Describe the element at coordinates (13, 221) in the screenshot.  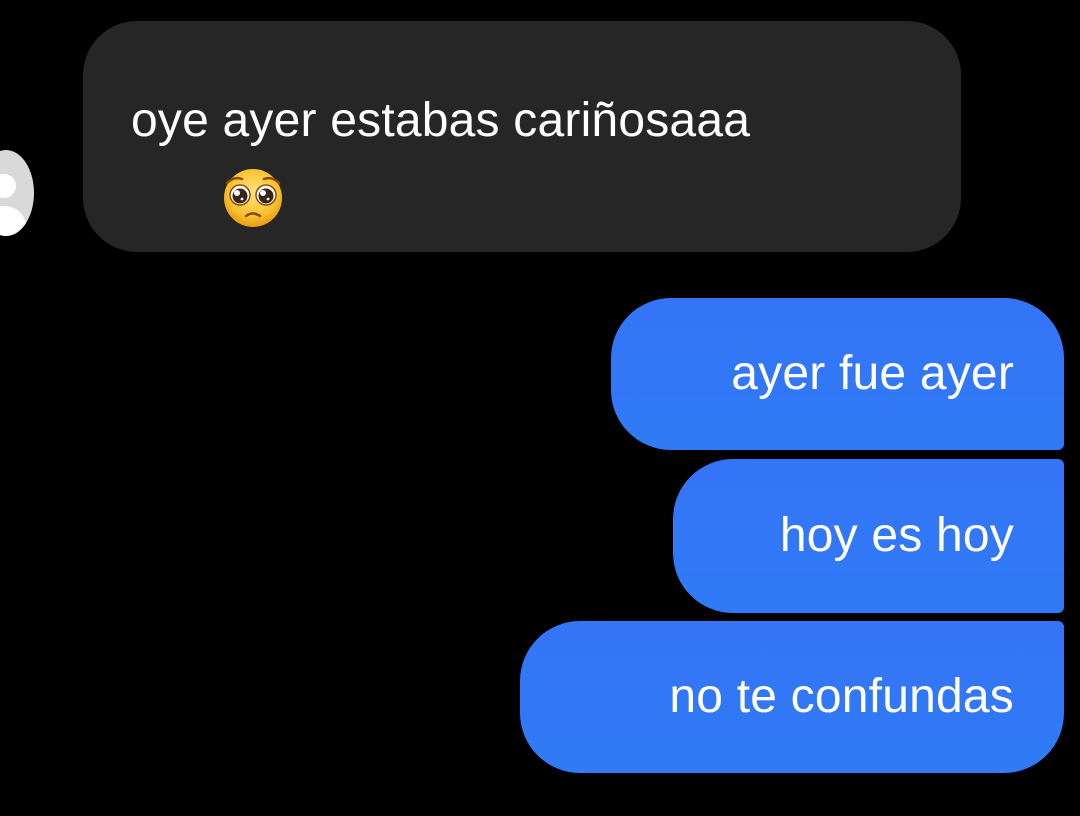
I see `avatar-shoulders-shape` at that location.